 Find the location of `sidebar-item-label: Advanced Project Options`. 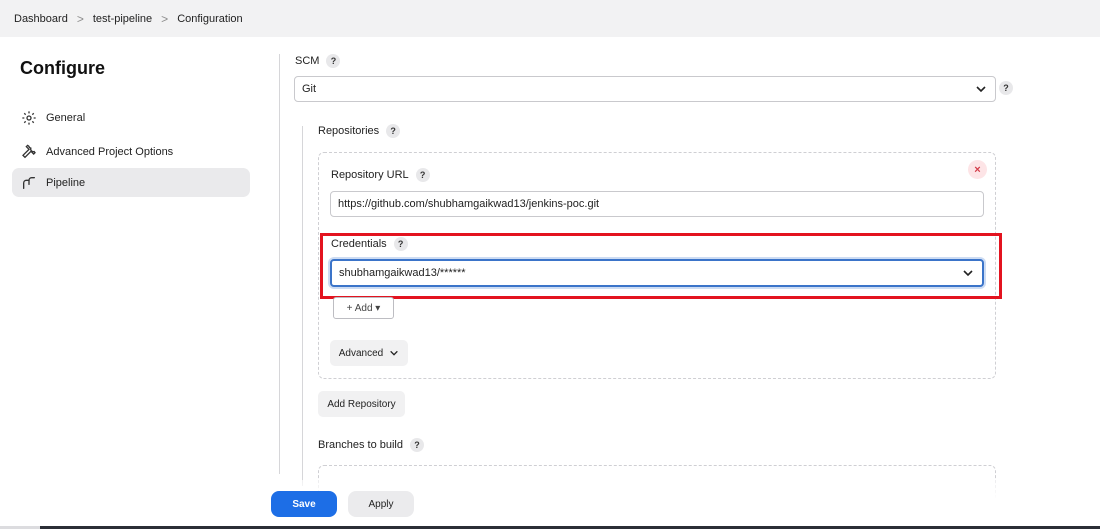

sidebar-item-label: Advanced Project Options is located at coordinates (110, 151).